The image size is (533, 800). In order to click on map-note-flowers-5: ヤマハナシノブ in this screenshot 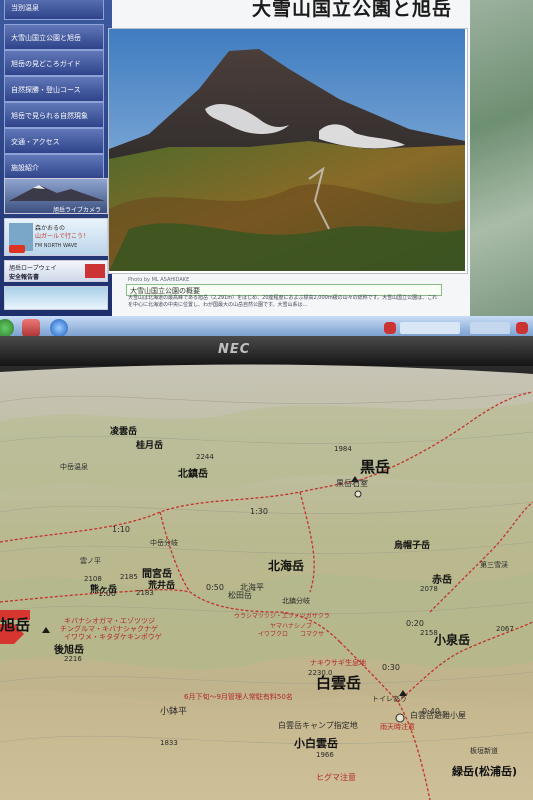, I will do `click(291, 626)`.